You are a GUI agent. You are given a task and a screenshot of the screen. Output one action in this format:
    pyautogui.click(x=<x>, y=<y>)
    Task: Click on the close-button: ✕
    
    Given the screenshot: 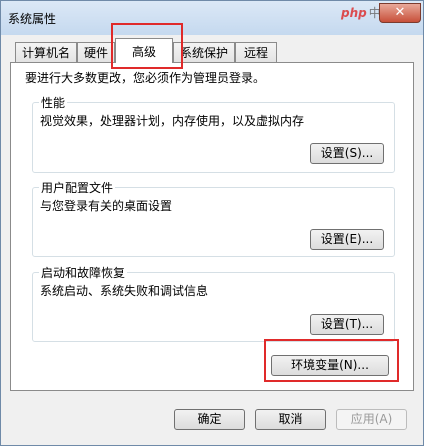 What is the action you would take?
    pyautogui.click(x=400, y=13)
    